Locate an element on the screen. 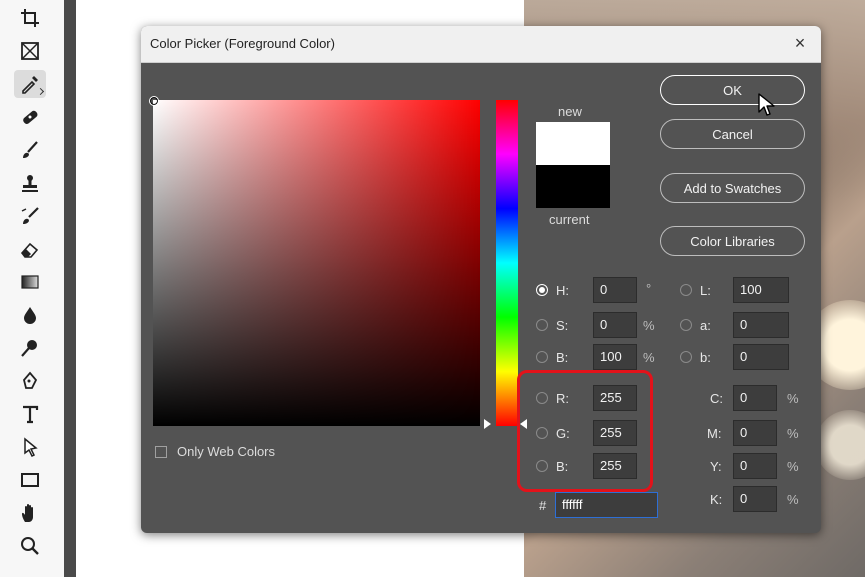 Image resolution: width=865 pixels, height=577 pixels. field-c: 0 is located at coordinates (755, 398).